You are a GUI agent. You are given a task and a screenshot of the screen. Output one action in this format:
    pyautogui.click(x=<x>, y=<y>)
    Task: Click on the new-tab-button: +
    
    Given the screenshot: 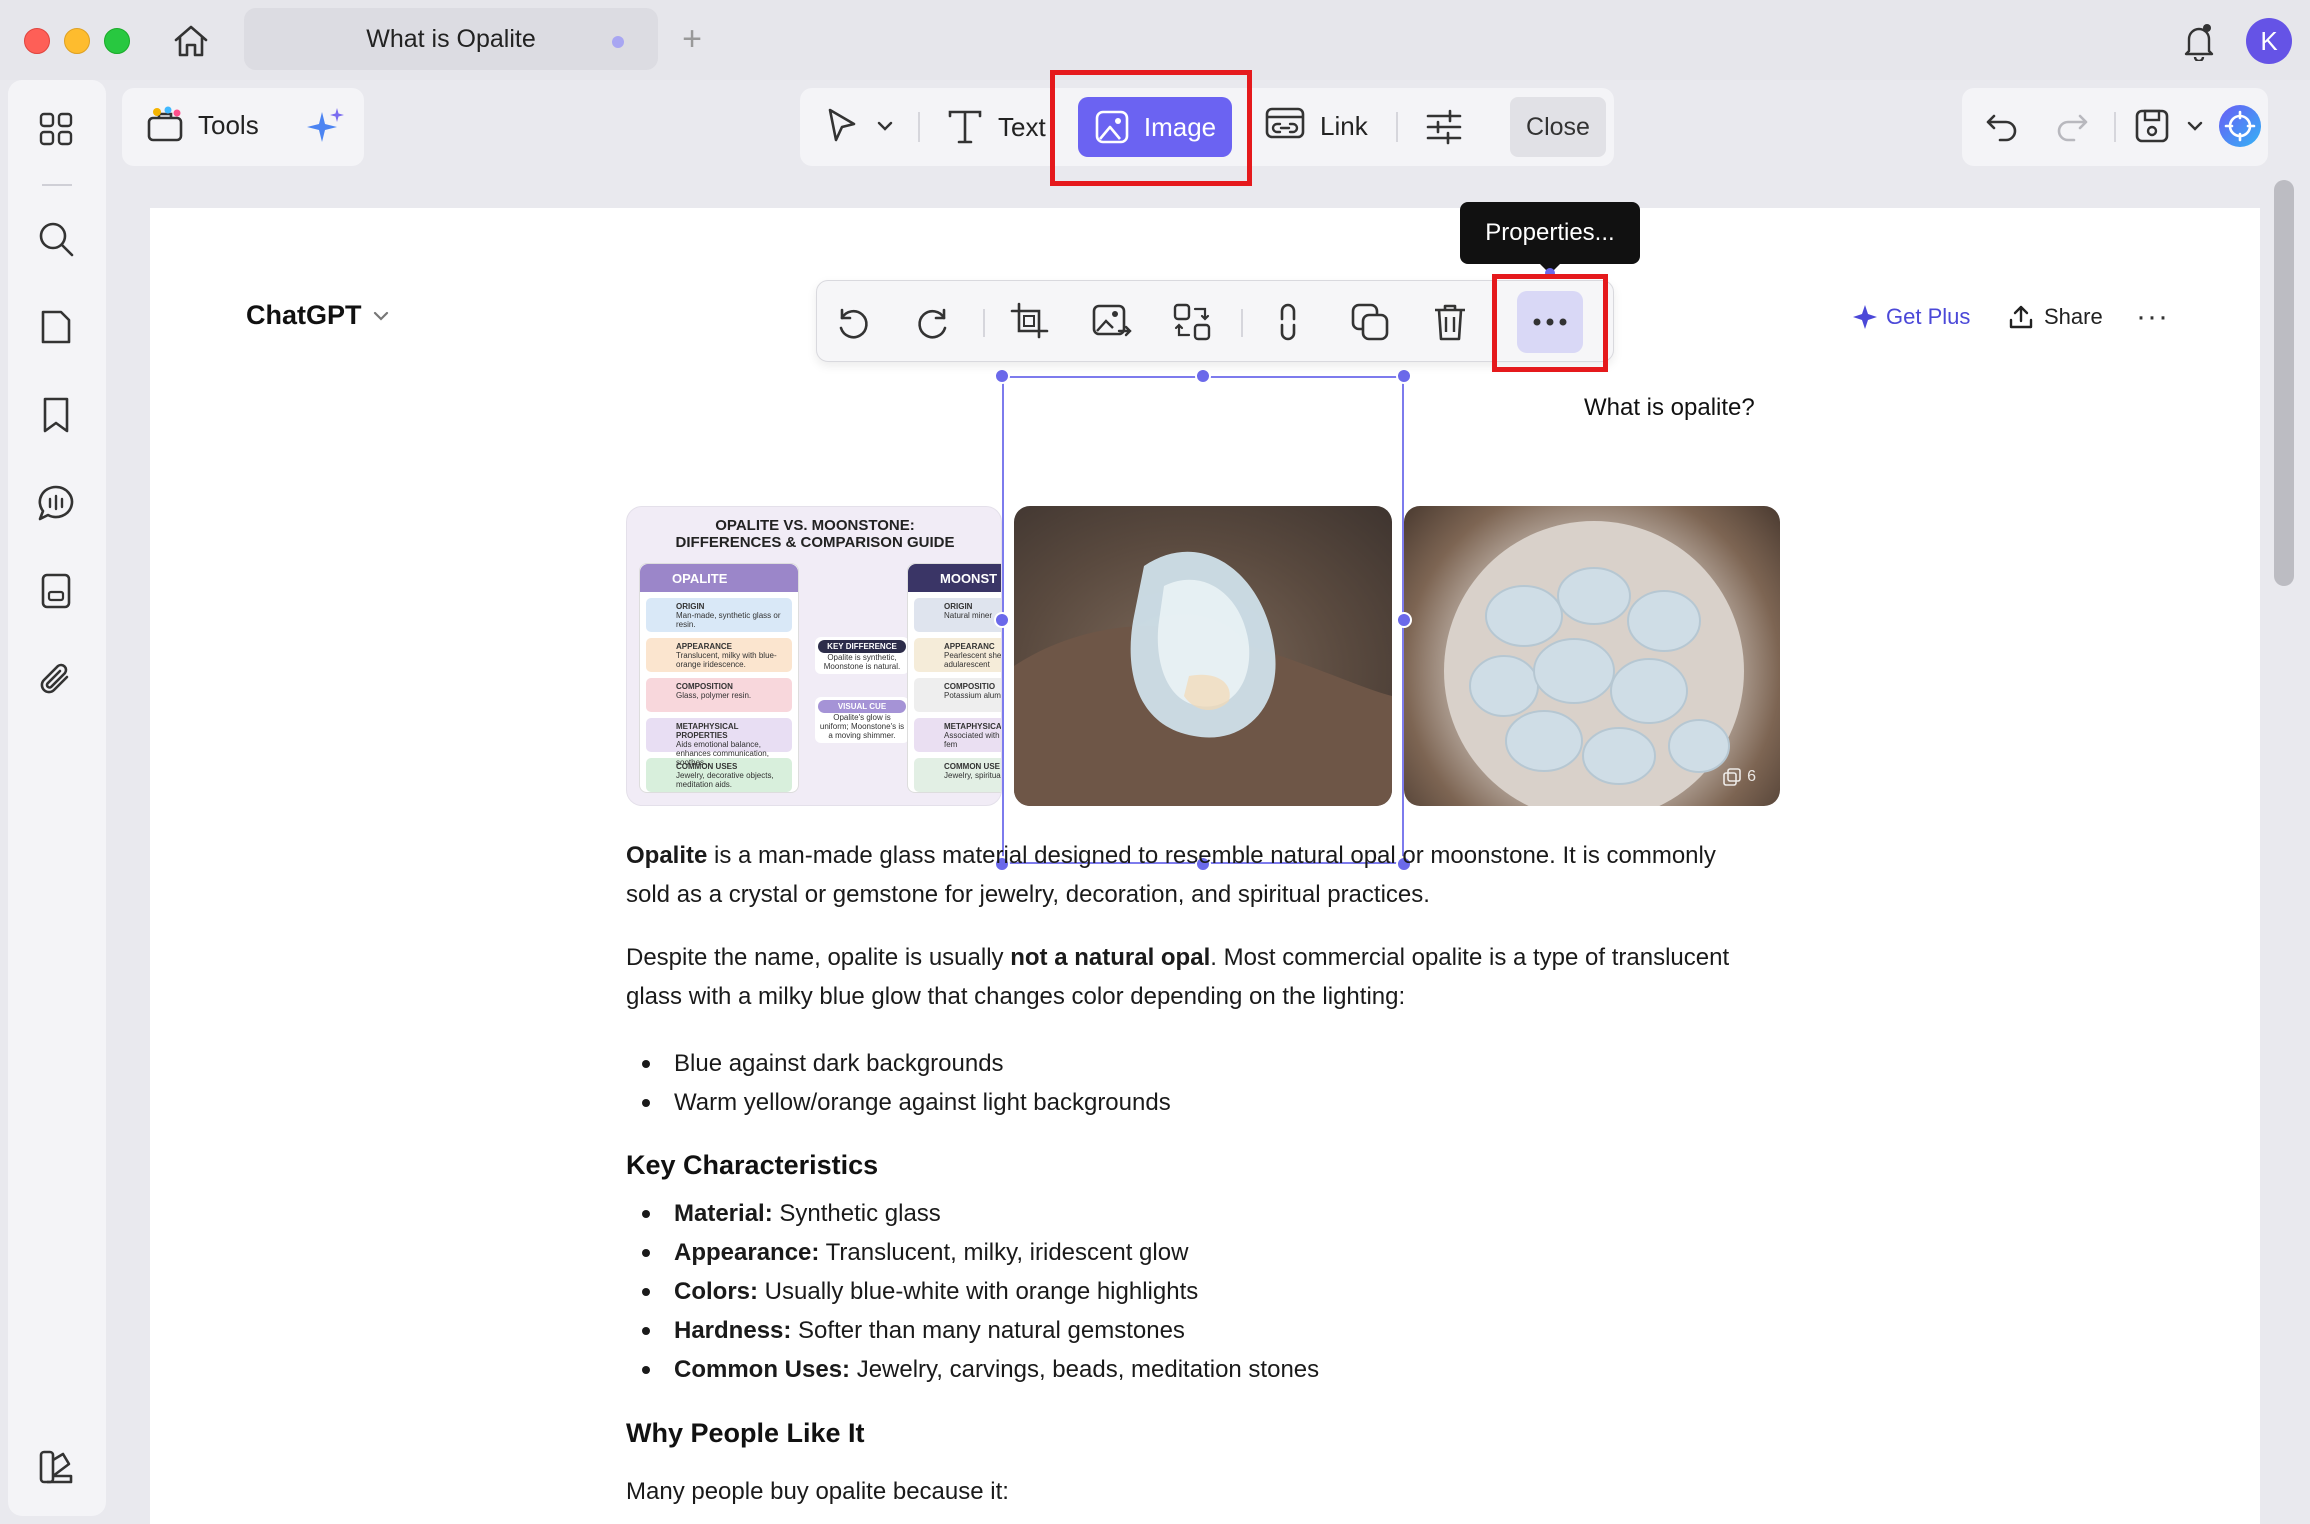 What is the action you would take?
    pyautogui.click(x=692, y=40)
    